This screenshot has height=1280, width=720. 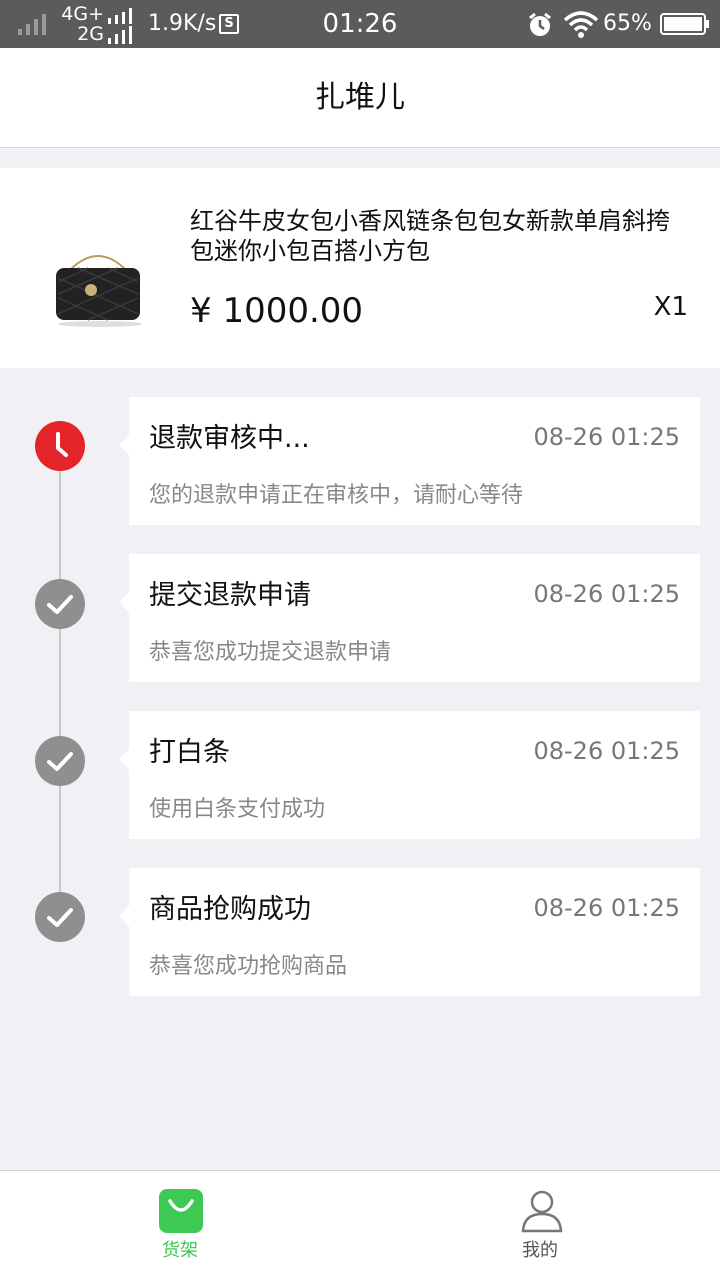 I want to click on network-type: 4G+ 2G, so click(x=81, y=24).